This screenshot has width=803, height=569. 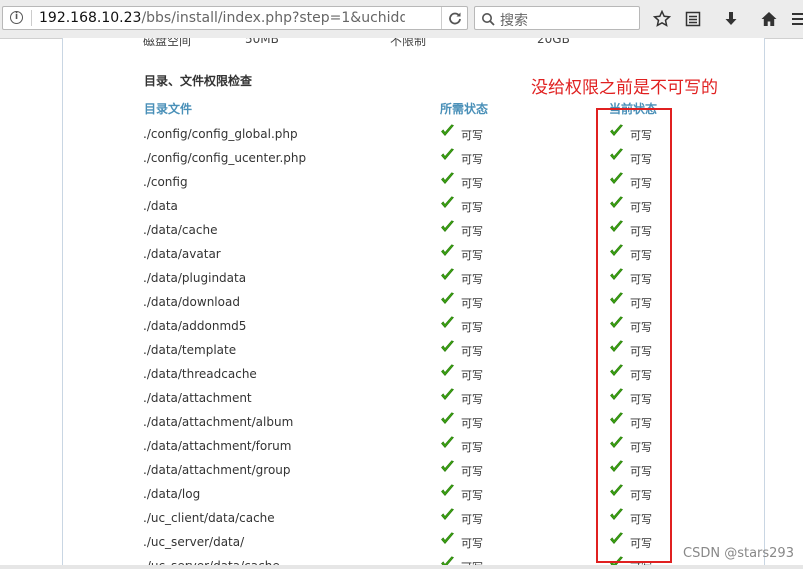 I want to click on bookmark-star-icon, so click(x=662, y=19).